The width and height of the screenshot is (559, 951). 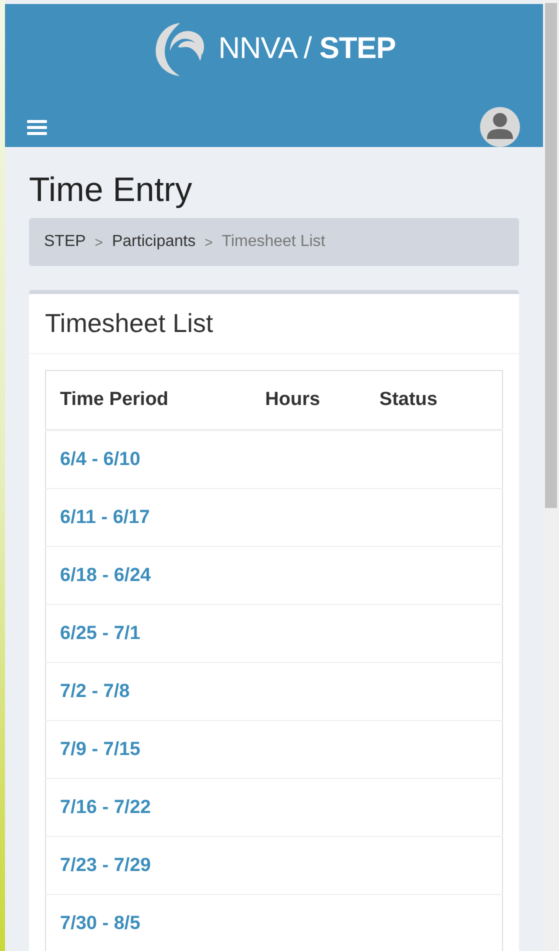 What do you see at coordinates (37, 127) in the screenshot?
I see `menu-icon` at bounding box center [37, 127].